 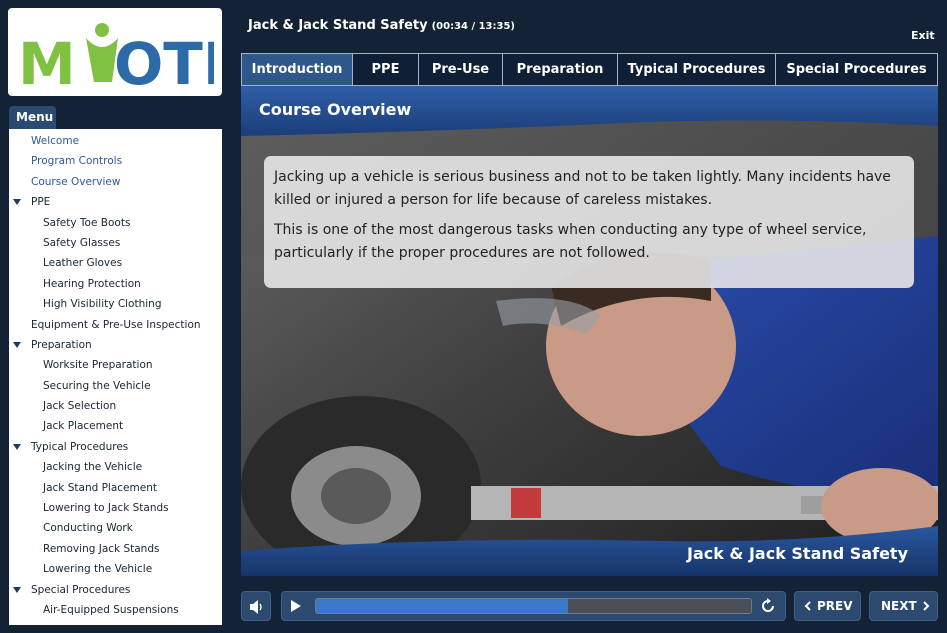 What do you see at coordinates (92, 283) in the screenshot?
I see `menu-item-label: Hearing Protection` at bounding box center [92, 283].